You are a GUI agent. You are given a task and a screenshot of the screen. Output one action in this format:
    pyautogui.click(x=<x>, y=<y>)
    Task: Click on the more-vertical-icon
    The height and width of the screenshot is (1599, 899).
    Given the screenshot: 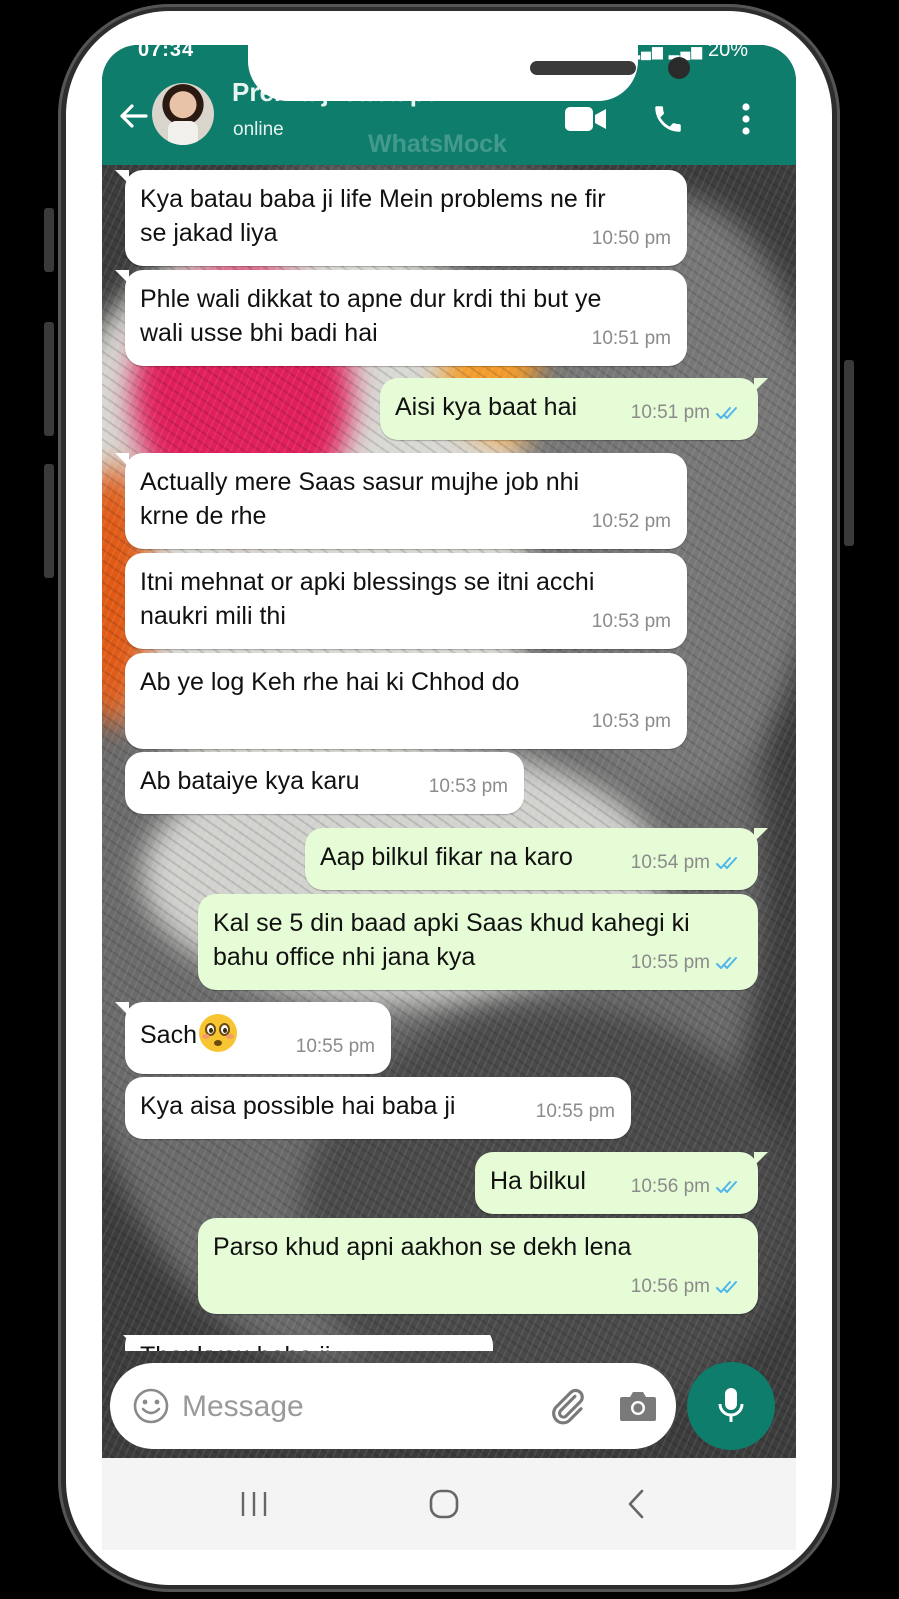 What is the action you would take?
    pyautogui.click(x=746, y=119)
    